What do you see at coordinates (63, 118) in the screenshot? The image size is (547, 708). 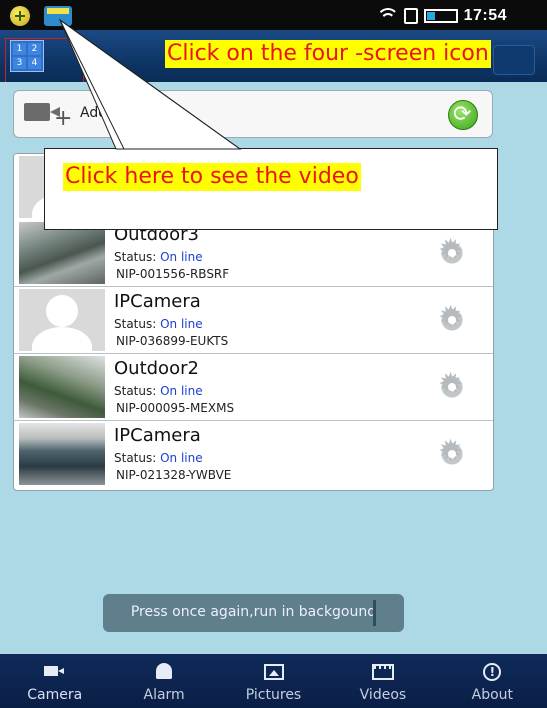 I see `plus-icon: +` at bounding box center [63, 118].